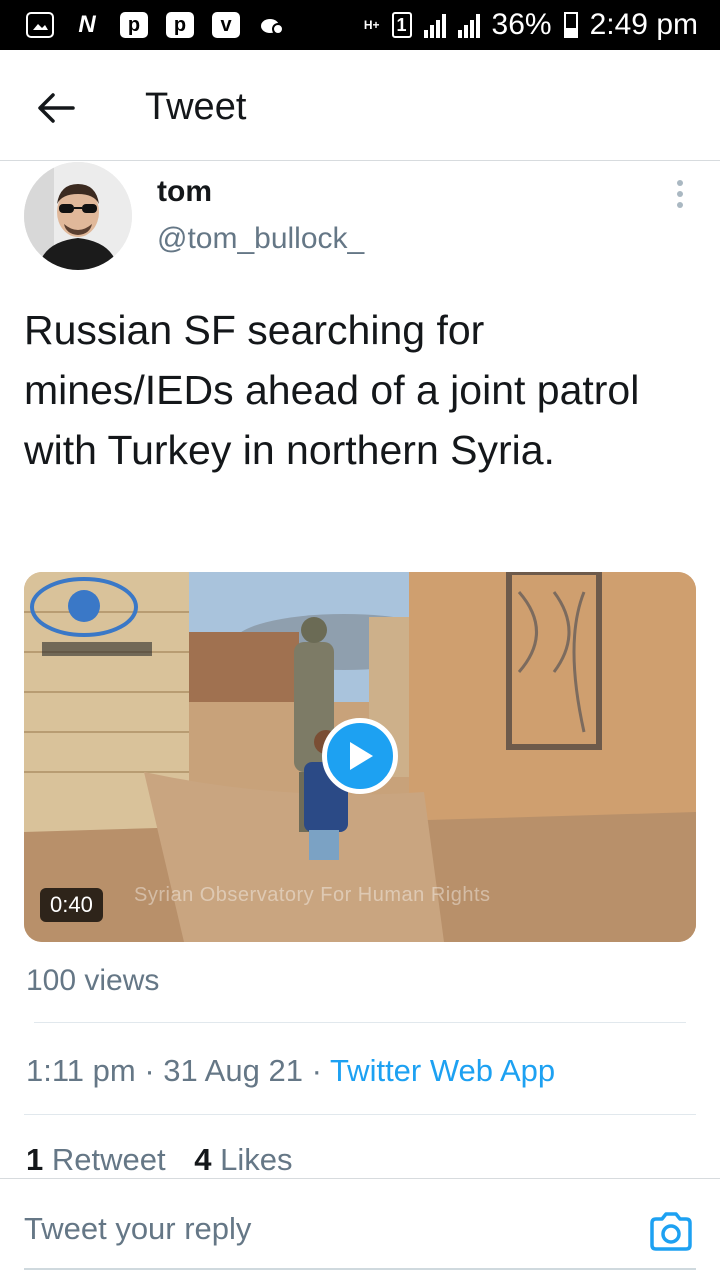 Image resolution: width=720 pixels, height=1280 pixels. I want to click on avatar, so click(78, 216).